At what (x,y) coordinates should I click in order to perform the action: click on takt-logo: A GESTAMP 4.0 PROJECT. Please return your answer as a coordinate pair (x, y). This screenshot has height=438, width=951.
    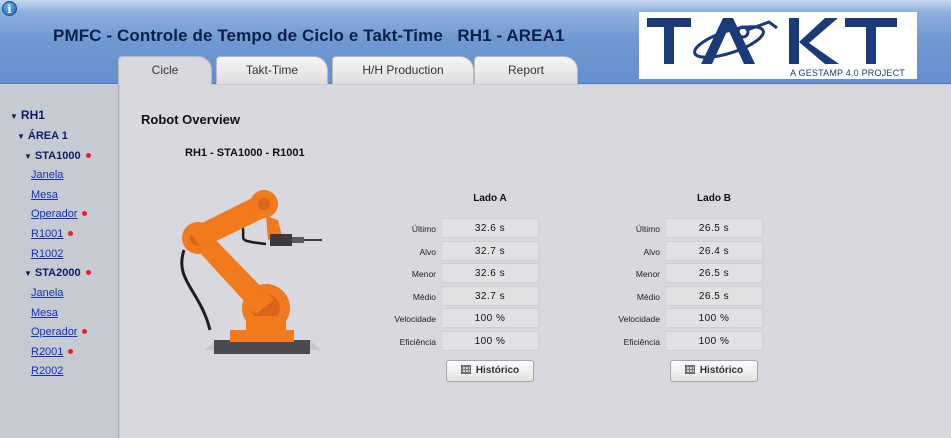
    Looking at the image, I should click on (778, 45).